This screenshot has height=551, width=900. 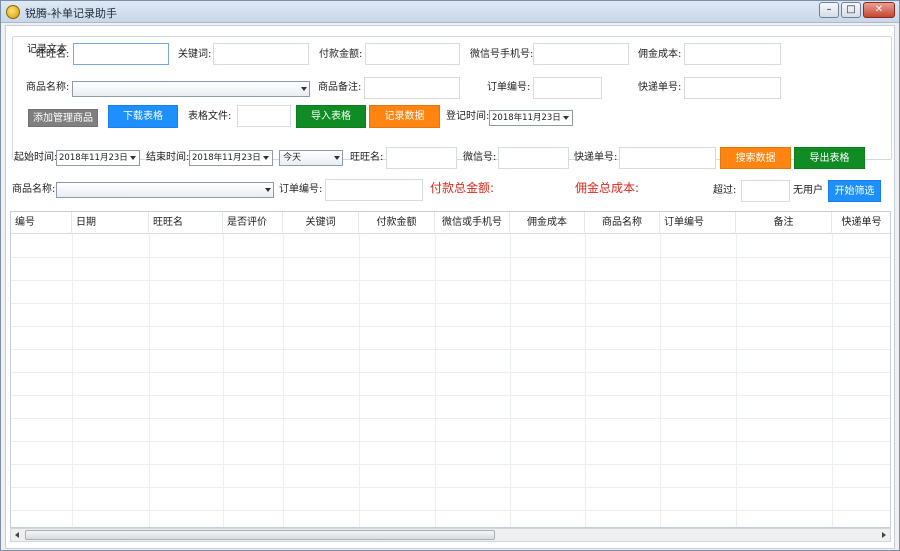 What do you see at coordinates (581, 54) in the screenshot?
I see `wechat-input` at bounding box center [581, 54].